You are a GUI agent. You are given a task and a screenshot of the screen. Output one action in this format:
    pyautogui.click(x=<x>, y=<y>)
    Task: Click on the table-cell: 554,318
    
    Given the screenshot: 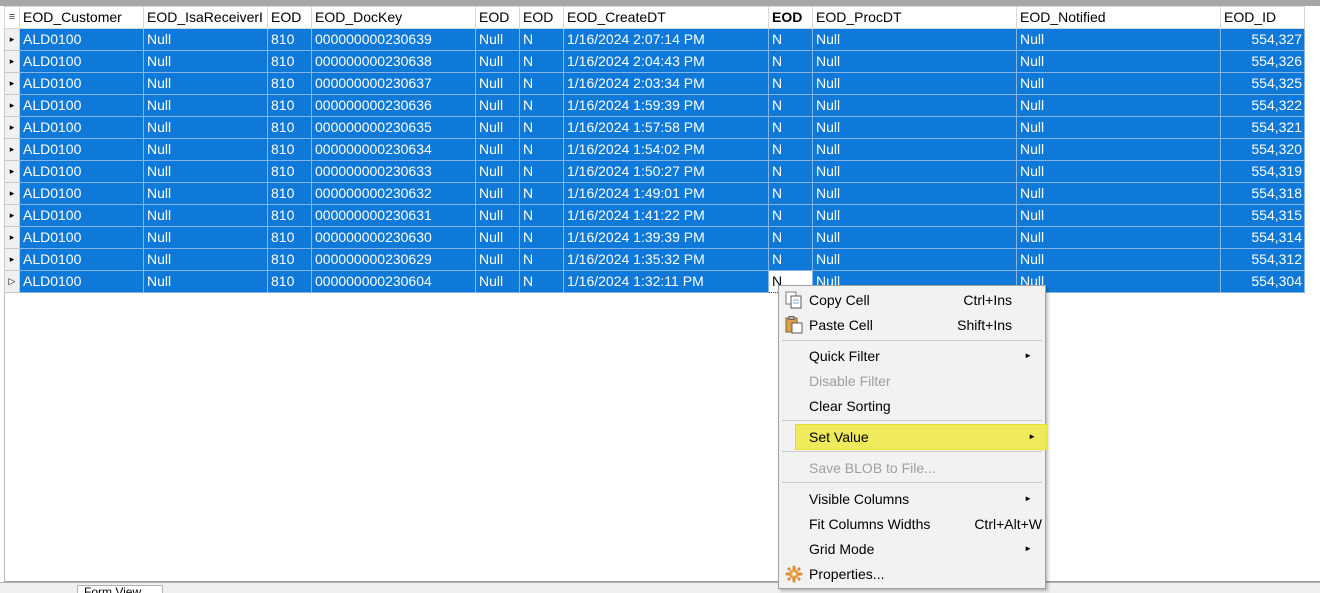 What is the action you would take?
    pyautogui.click(x=1262, y=193)
    